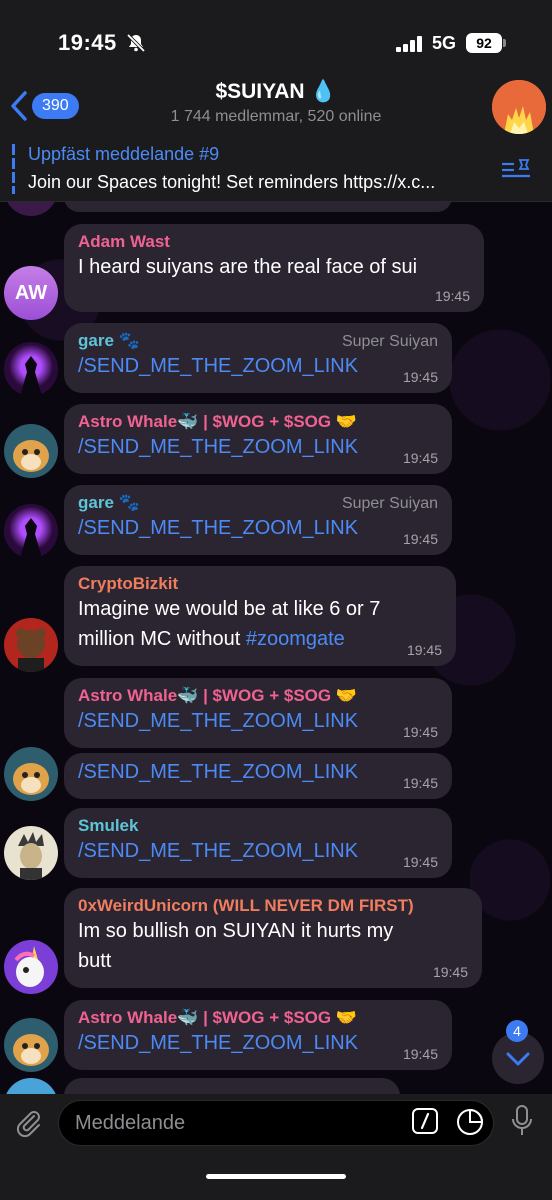 The height and width of the screenshot is (1200, 552). What do you see at coordinates (425, 1121) in the screenshot?
I see `bot-commands-icon` at bounding box center [425, 1121].